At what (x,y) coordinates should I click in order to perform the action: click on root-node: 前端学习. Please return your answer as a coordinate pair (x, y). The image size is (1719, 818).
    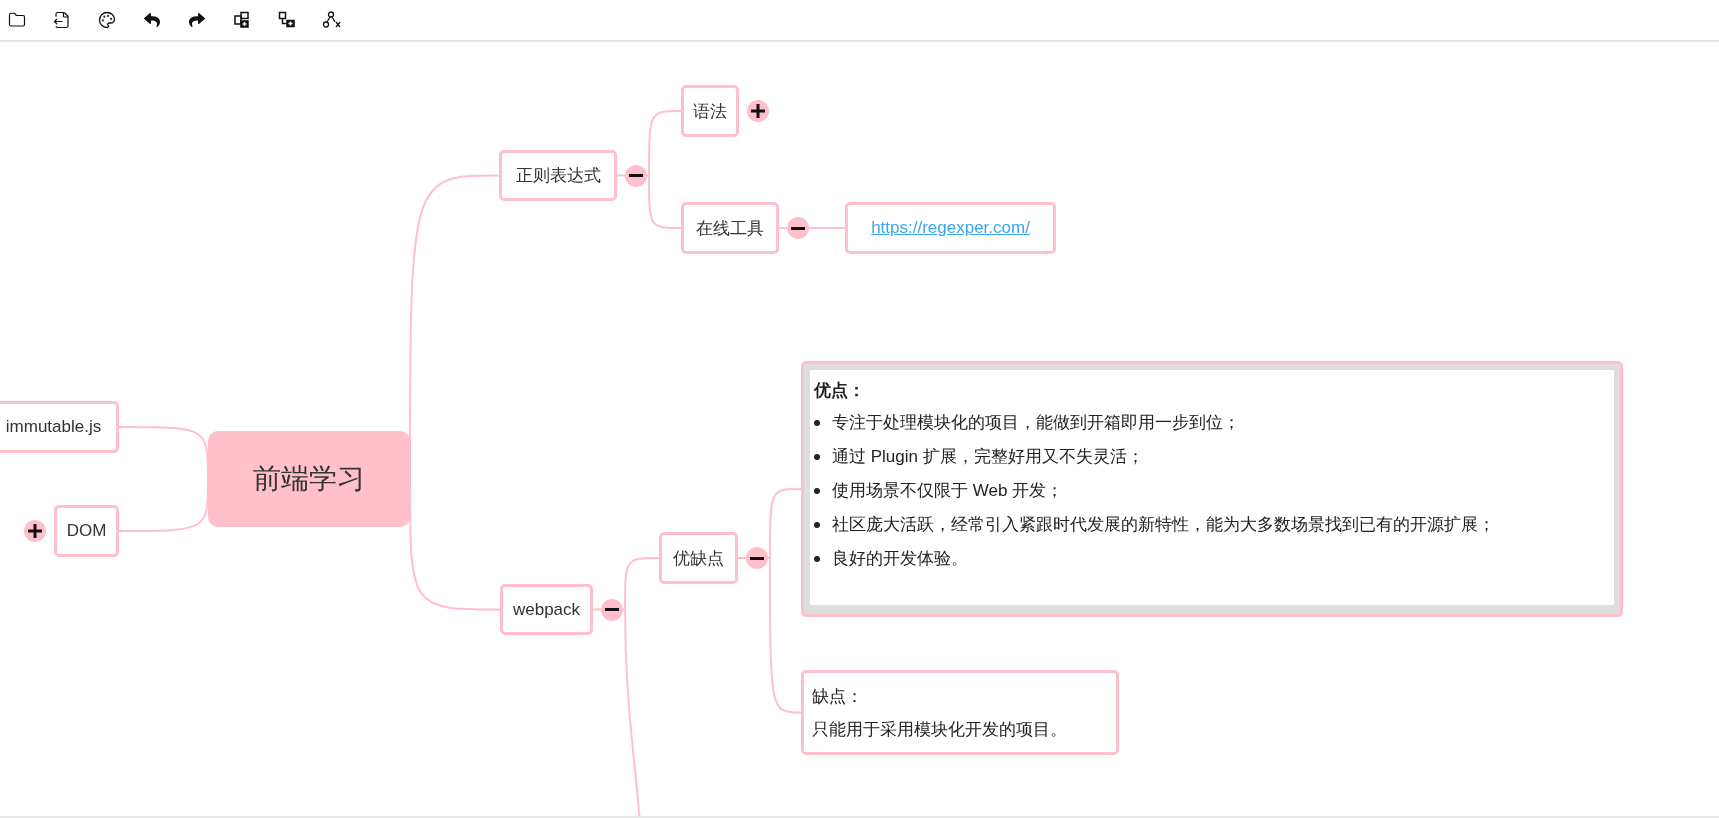
    Looking at the image, I should click on (309, 479).